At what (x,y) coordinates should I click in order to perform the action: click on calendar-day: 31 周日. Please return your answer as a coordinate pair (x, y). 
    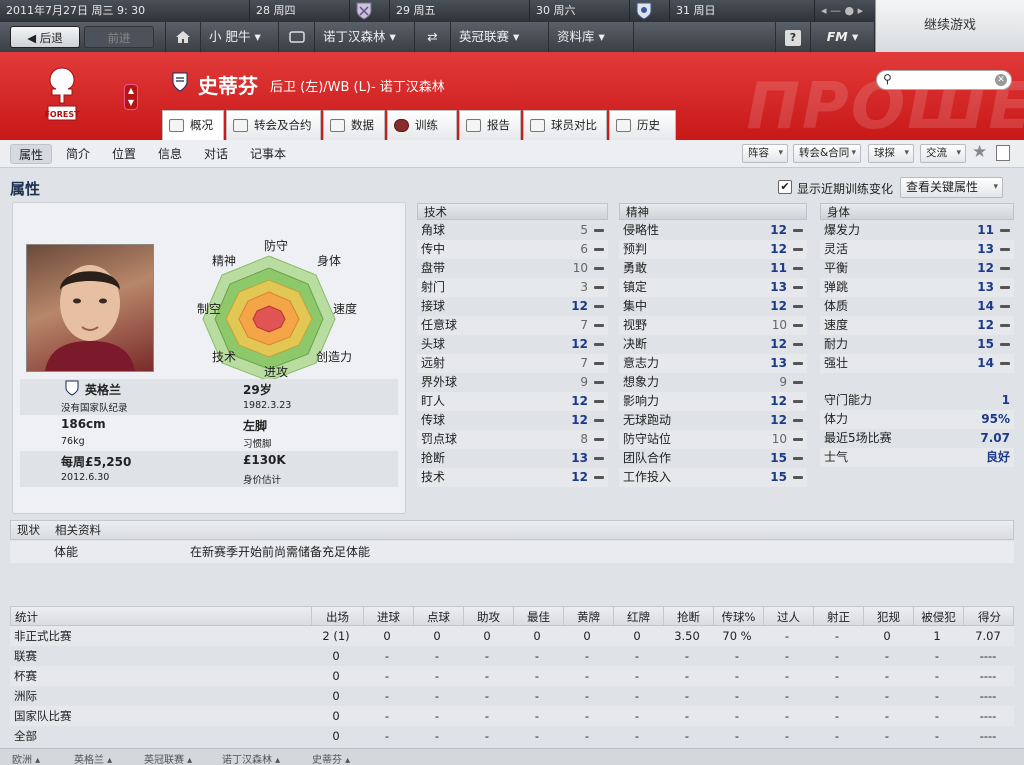
    Looking at the image, I should click on (742, 11).